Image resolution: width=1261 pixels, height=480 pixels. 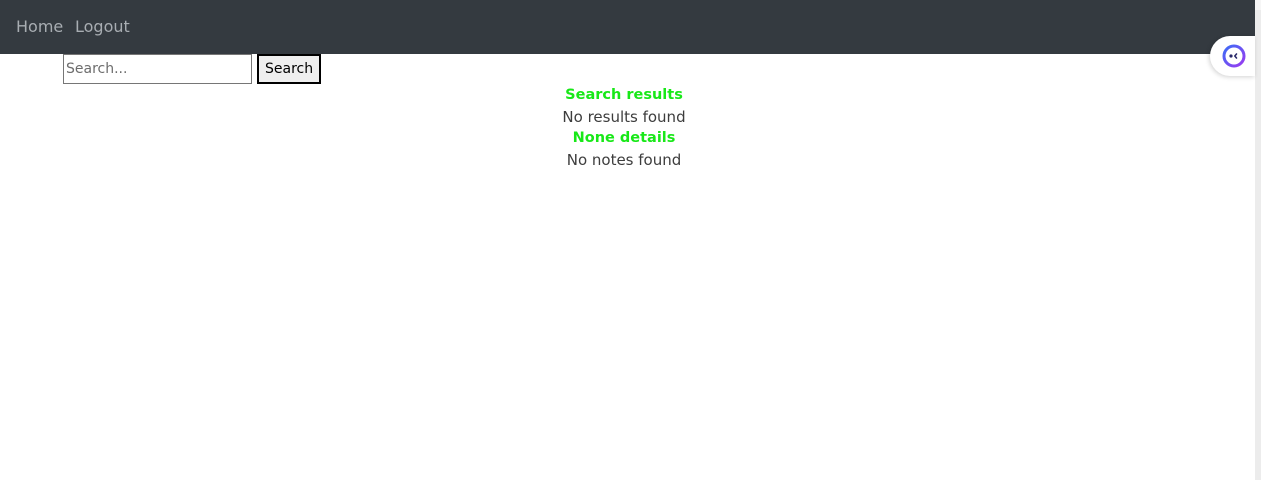 What do you see at coordinates (624, 117) in the screenshot?
I see `no-results-message: No results found` at bounding box center [624, 117].